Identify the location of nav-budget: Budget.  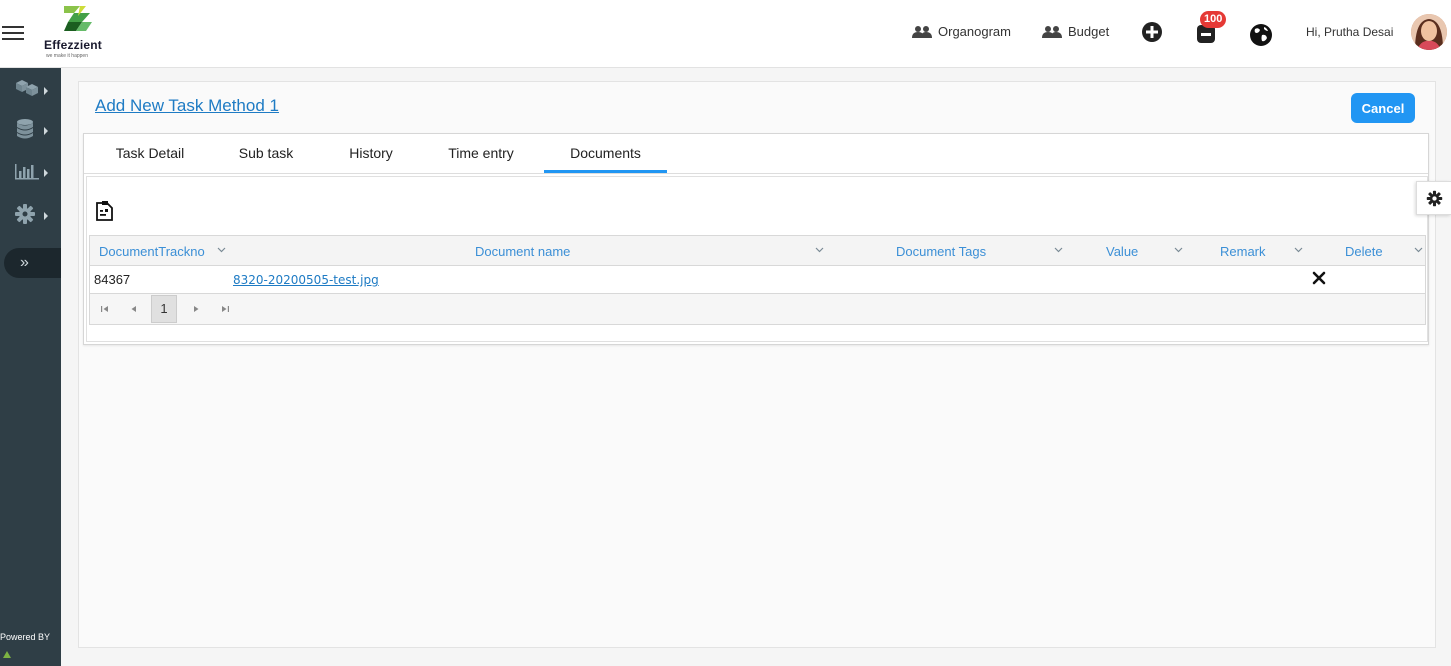
(1075, 31).